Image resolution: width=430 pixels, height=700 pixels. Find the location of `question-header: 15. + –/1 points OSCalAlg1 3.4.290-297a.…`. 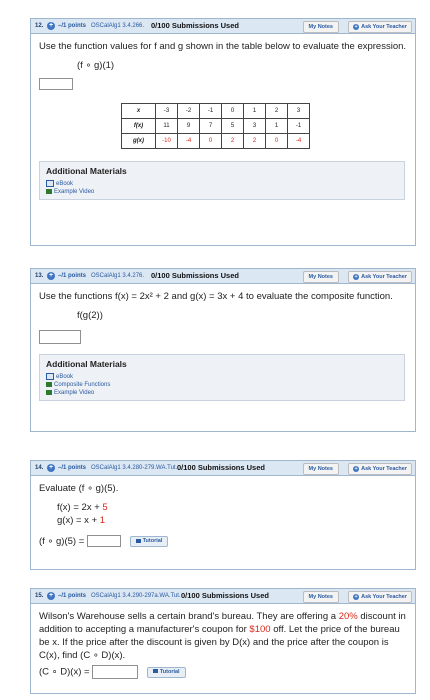

question-header: 15. + –/1 points OSCalAlg1 3.4.290-297a.… is located at coordinates (223, 596).